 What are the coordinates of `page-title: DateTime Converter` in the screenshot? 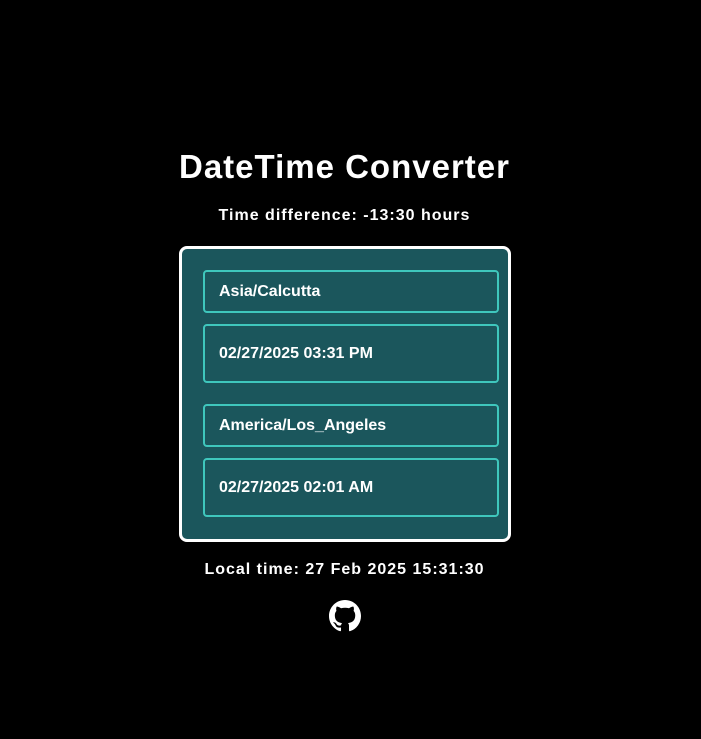 It's located at (344, 166).